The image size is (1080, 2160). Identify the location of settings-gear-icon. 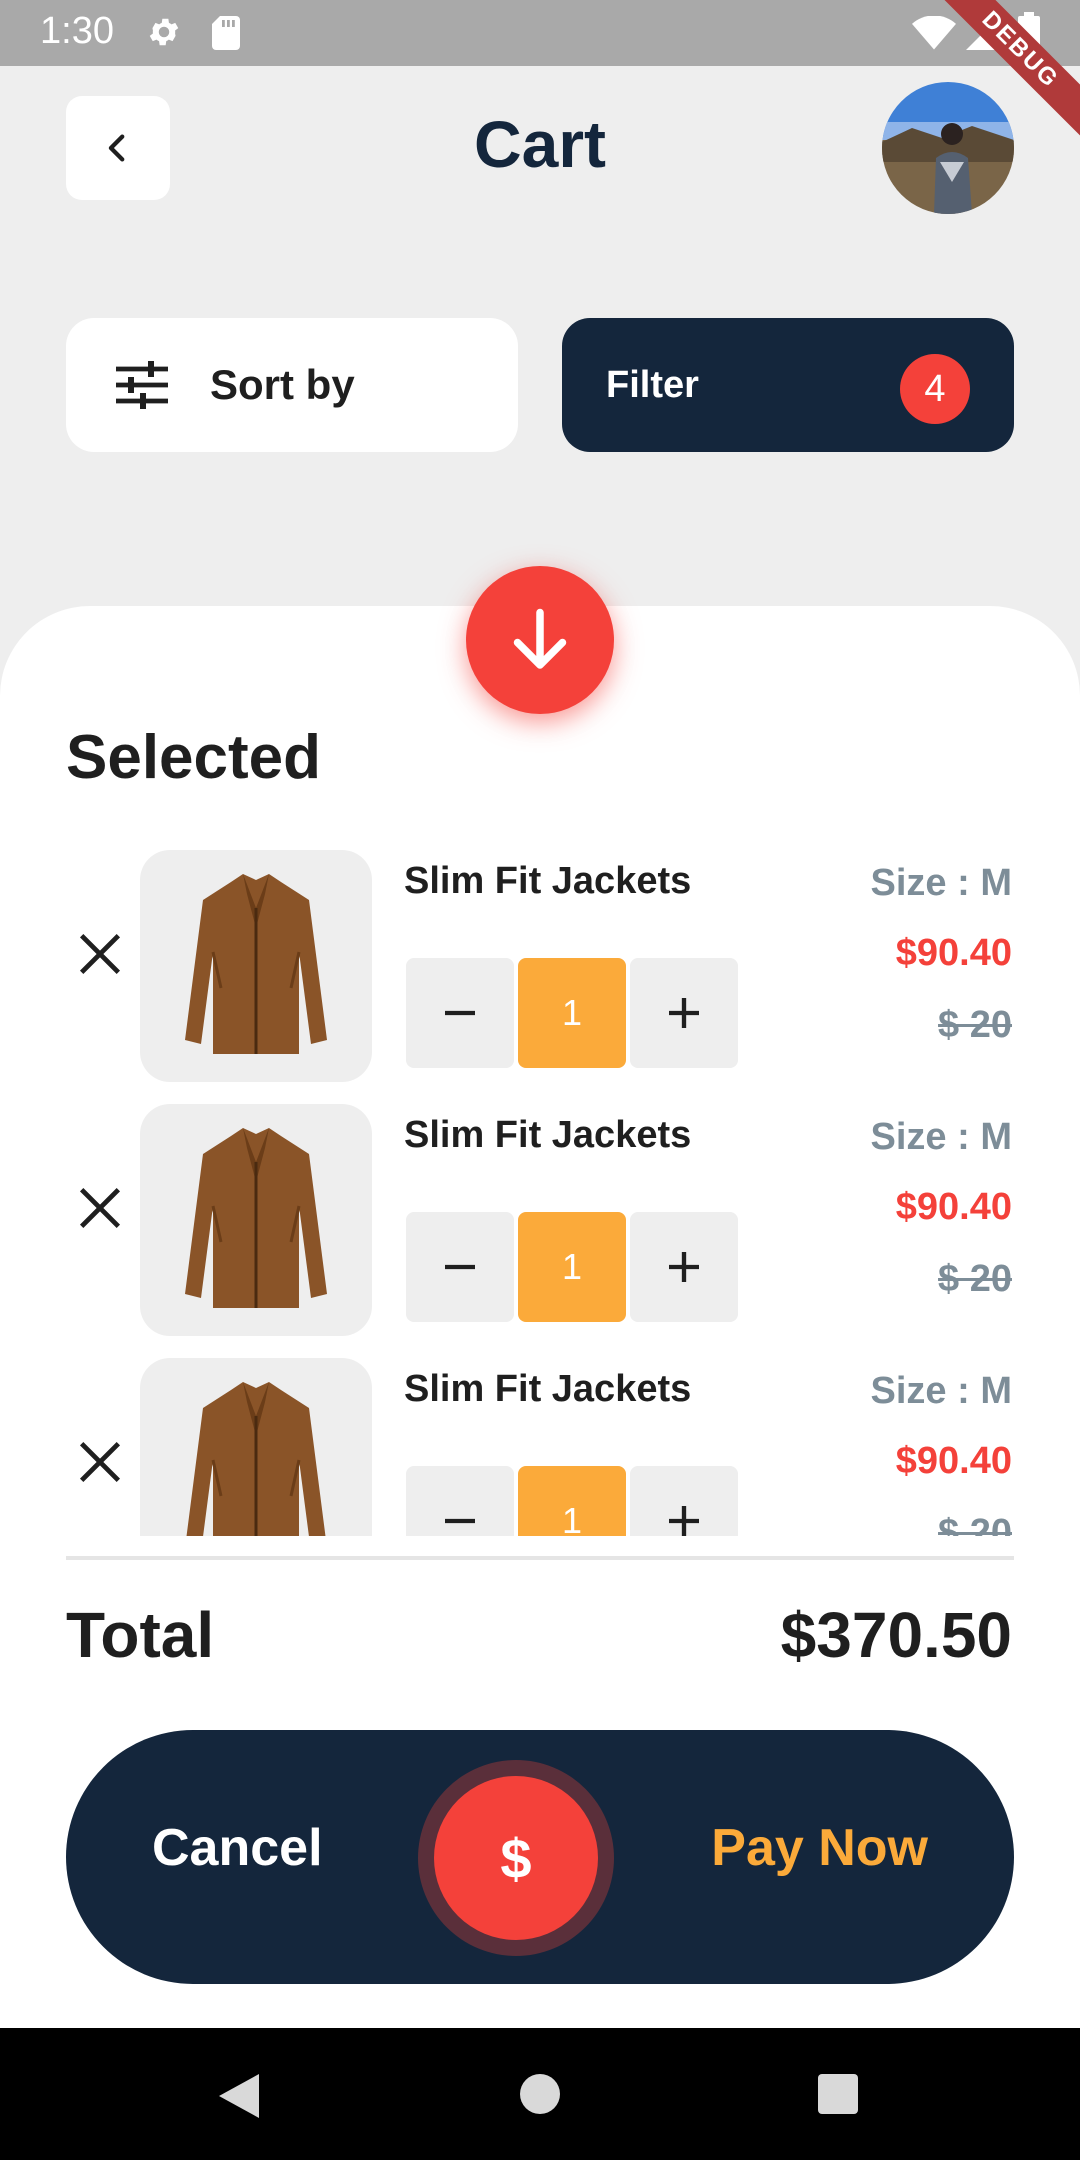
(164, 32).